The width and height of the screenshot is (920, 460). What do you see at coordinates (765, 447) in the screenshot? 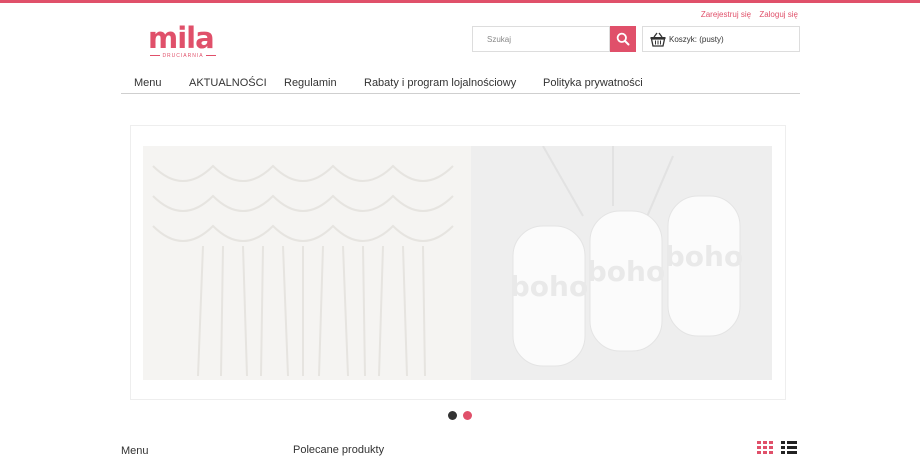
I see `grid-view-icon` at bounding box center [765, 447].